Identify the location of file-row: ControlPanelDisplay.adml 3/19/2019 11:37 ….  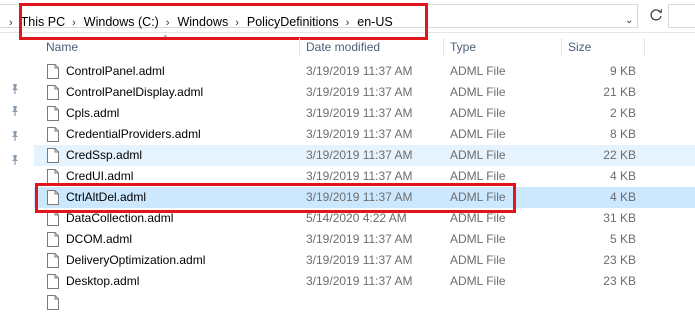
(364, 92).